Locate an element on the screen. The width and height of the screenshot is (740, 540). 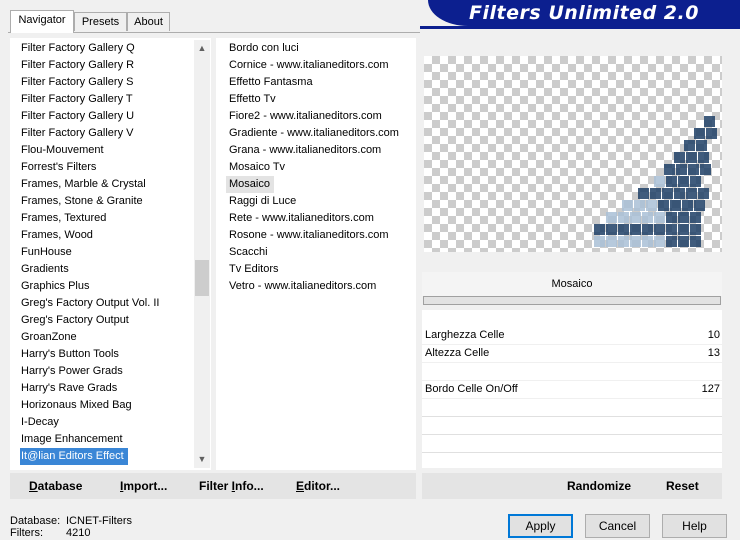
title-separator-bar is located at coordinates (572, 300).